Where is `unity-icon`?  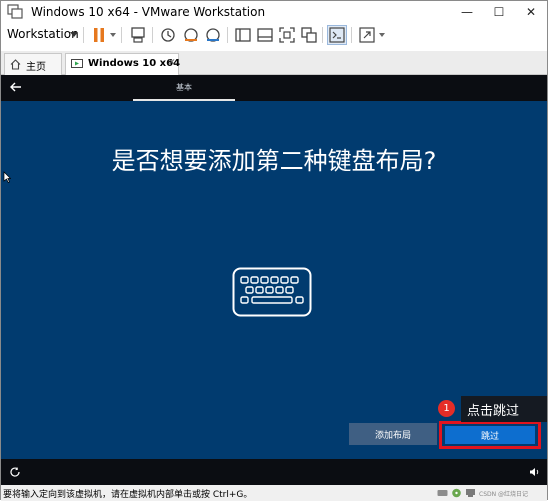 unity-icon is located at coordinates (309, 35).